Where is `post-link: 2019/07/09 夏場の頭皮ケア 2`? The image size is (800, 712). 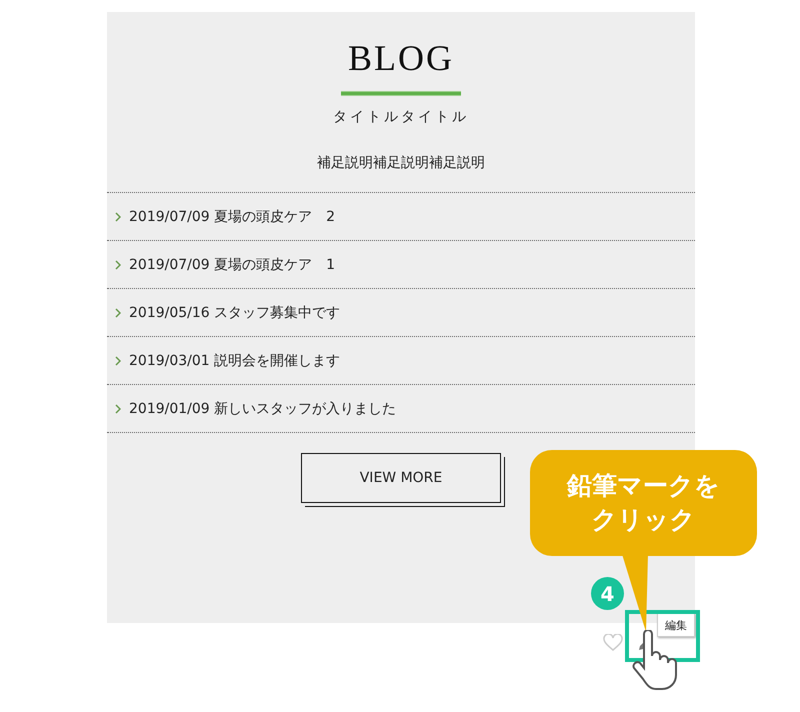
post-link: 2019/07/09 夏場の頭皮ケア 2 is located at coordinates (232, 217).